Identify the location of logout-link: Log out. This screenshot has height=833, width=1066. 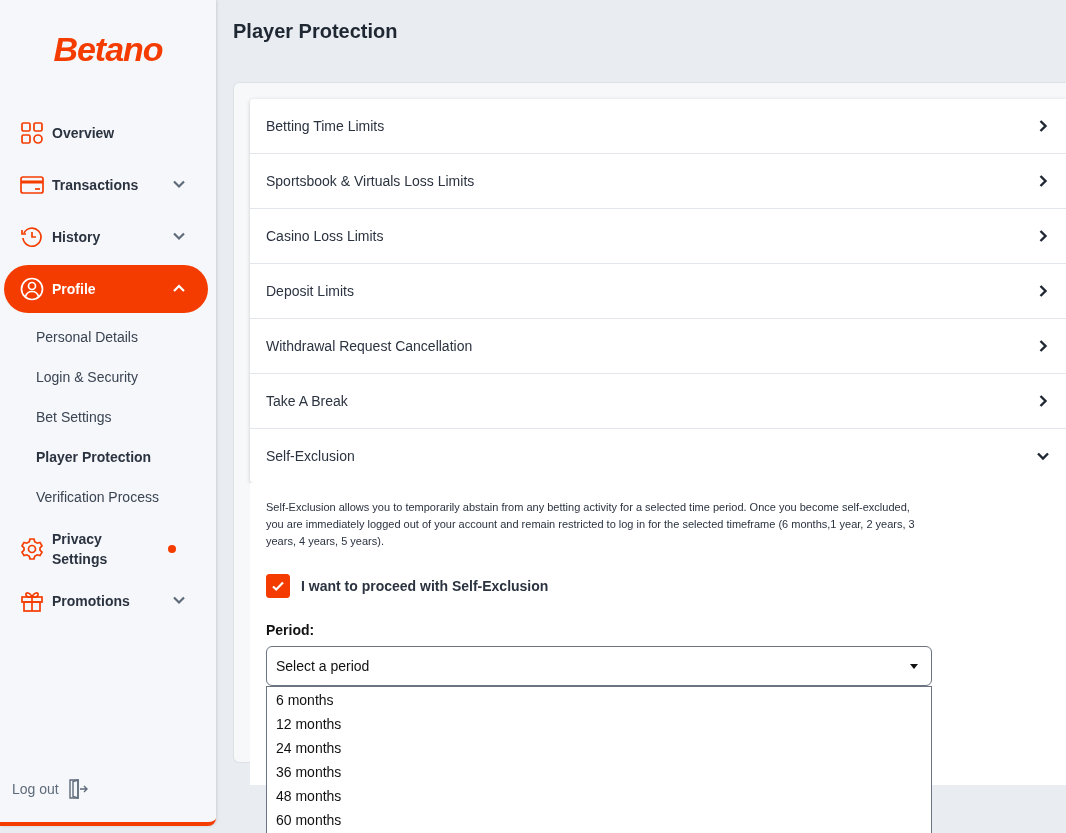
(50, 789).